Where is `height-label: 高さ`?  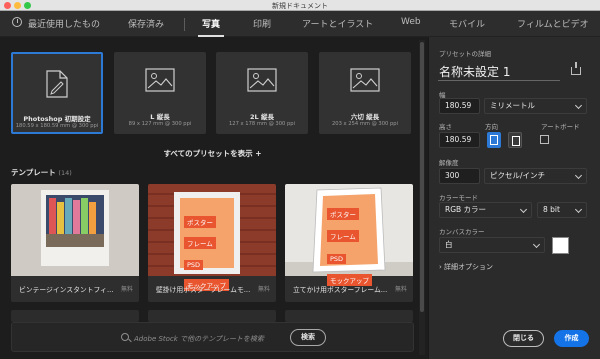
height-label: 高さ is located at coordinates (445, 127).